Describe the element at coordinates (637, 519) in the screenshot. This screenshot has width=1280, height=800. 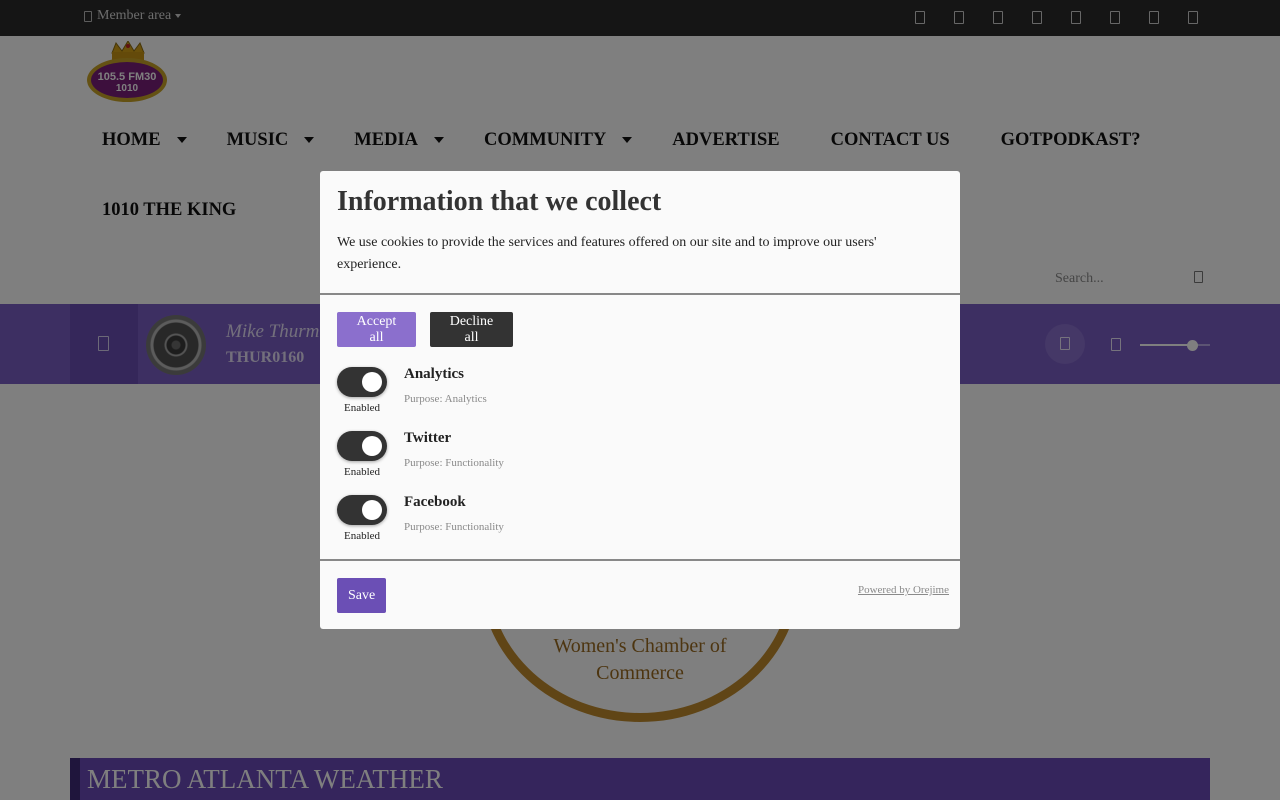
I see `purpose-facebook: Enabled Facebook Purpose: Functionality` at that location.